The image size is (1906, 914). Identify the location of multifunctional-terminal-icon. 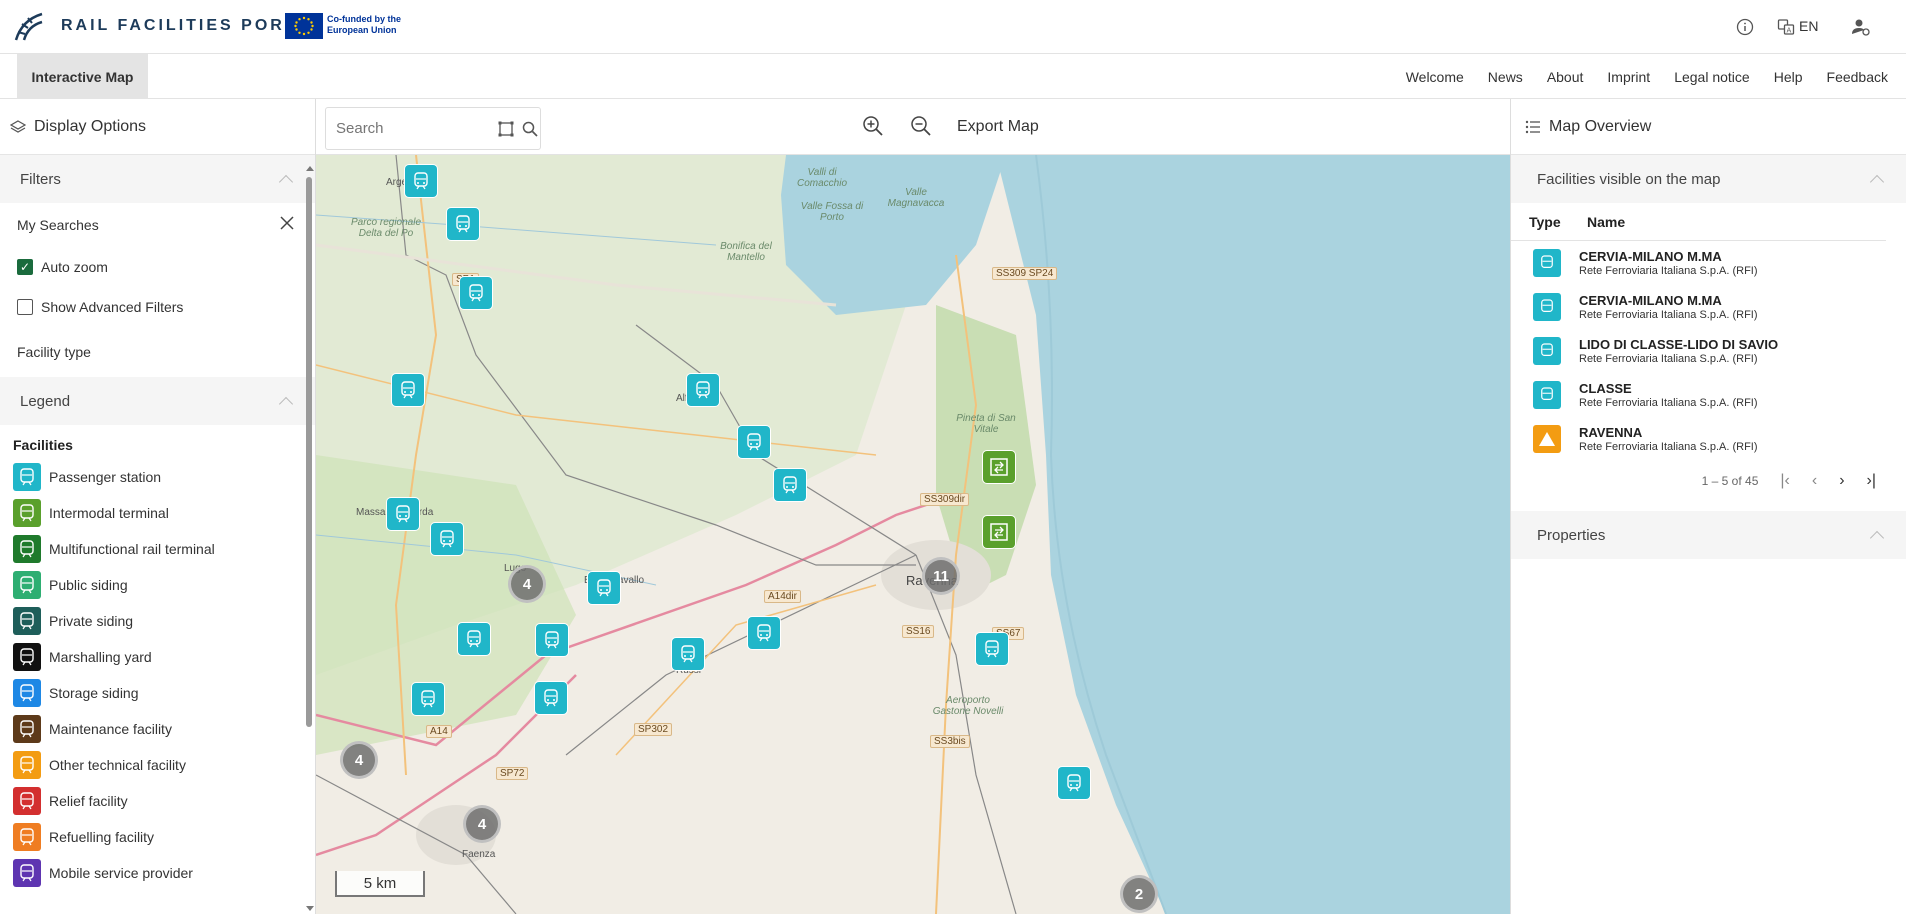
(27, 549).